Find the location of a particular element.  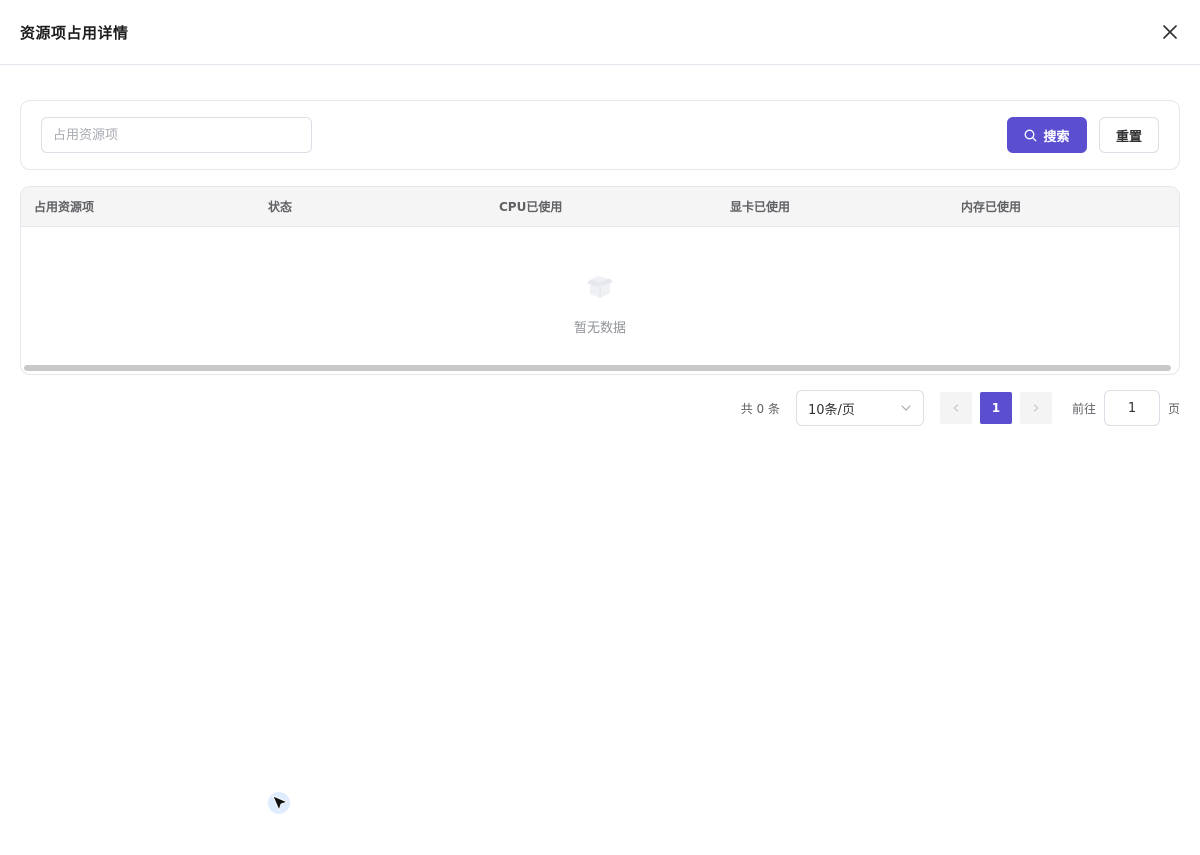

dialog-header: 资源项占用详情 is located at coordinates (600, 32).